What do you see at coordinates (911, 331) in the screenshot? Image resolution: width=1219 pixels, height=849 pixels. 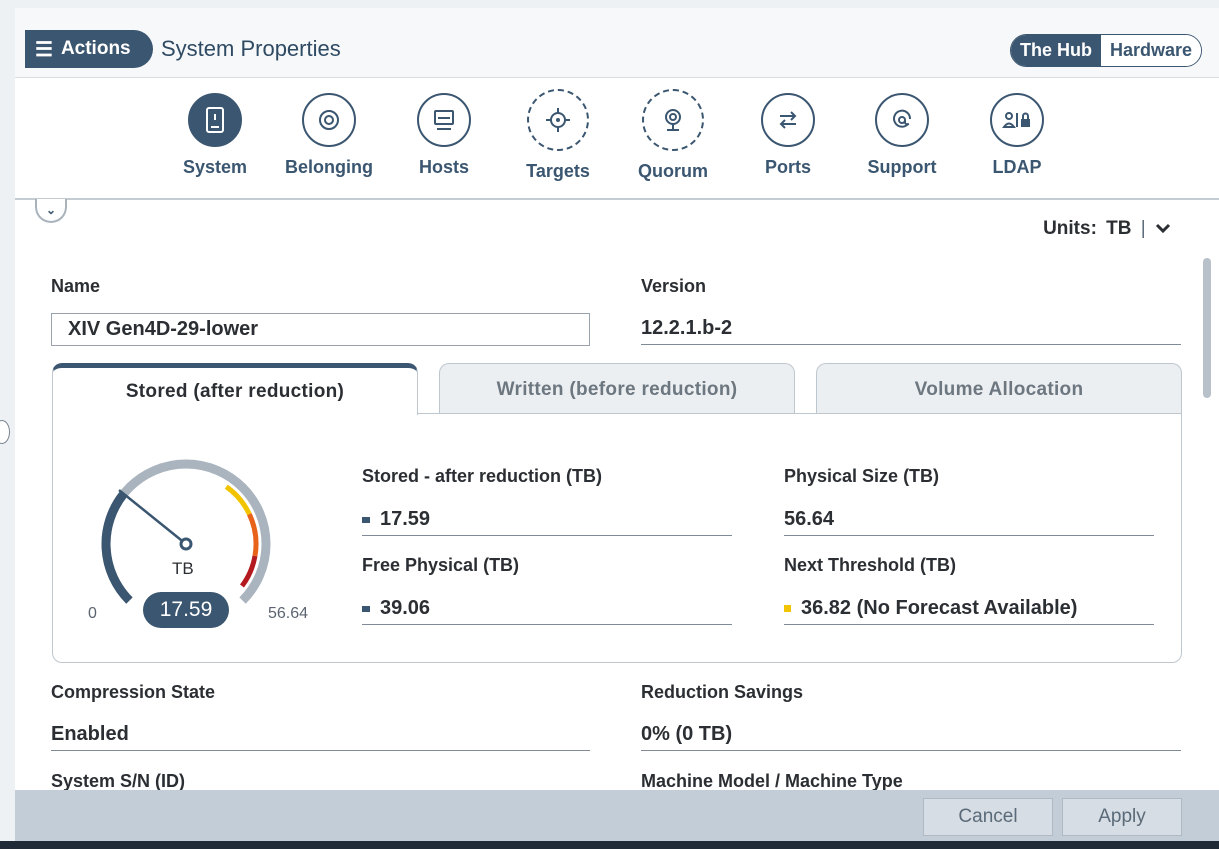 I see `version-value: 12.2.1.b-2` at bounding box center [911, 331].